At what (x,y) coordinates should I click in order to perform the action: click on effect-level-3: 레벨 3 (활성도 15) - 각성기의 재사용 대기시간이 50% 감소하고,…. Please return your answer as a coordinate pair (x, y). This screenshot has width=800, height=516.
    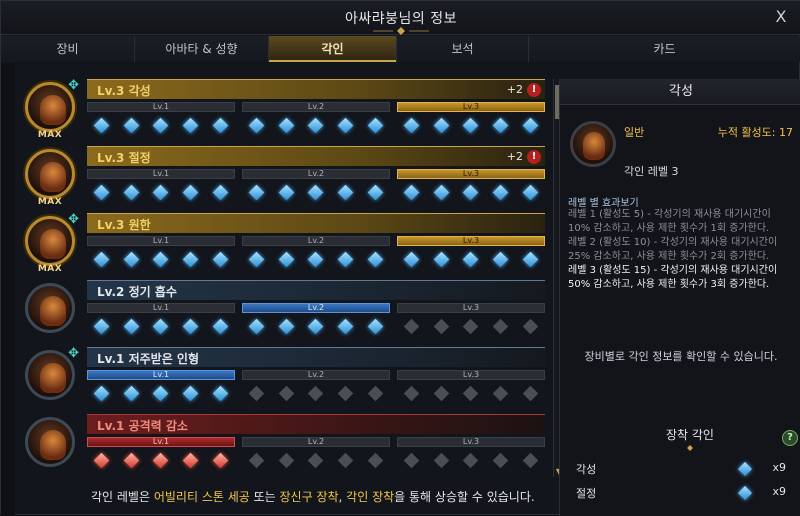
    Looking at the image, I should click on (673, 277).